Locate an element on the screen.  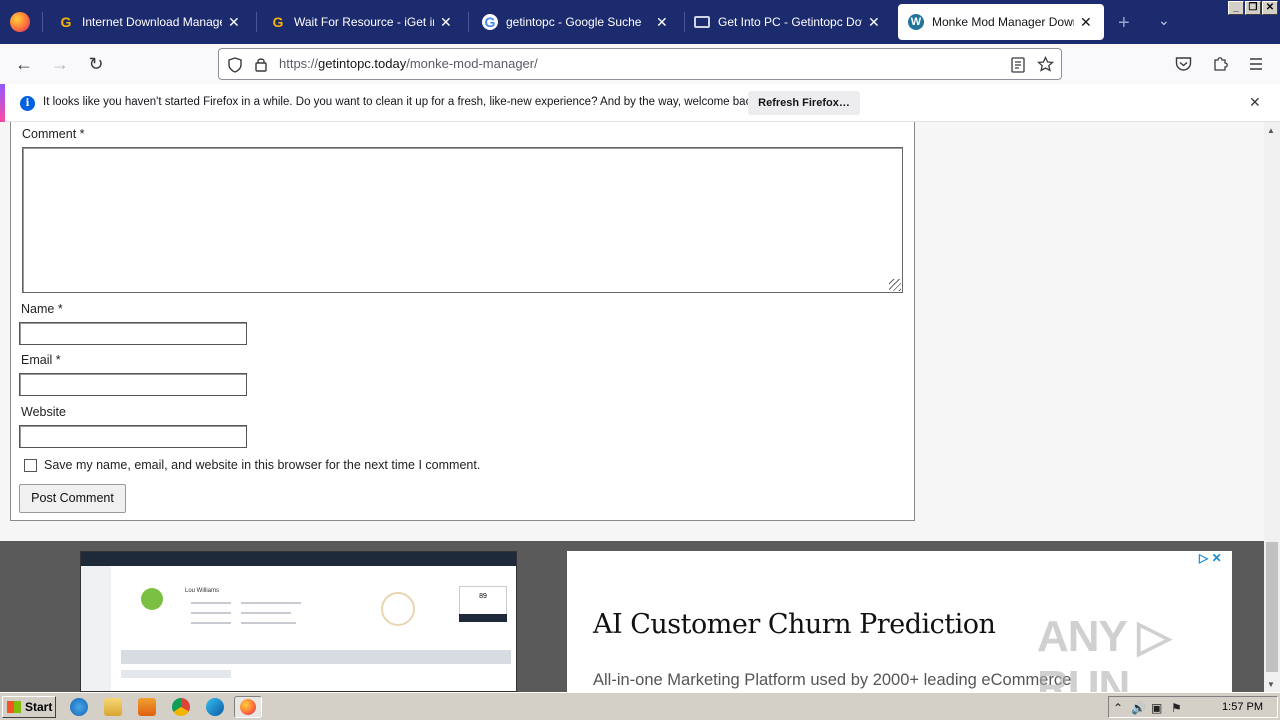
ad-screenshot-gauge is located at coordinates (398, 609).